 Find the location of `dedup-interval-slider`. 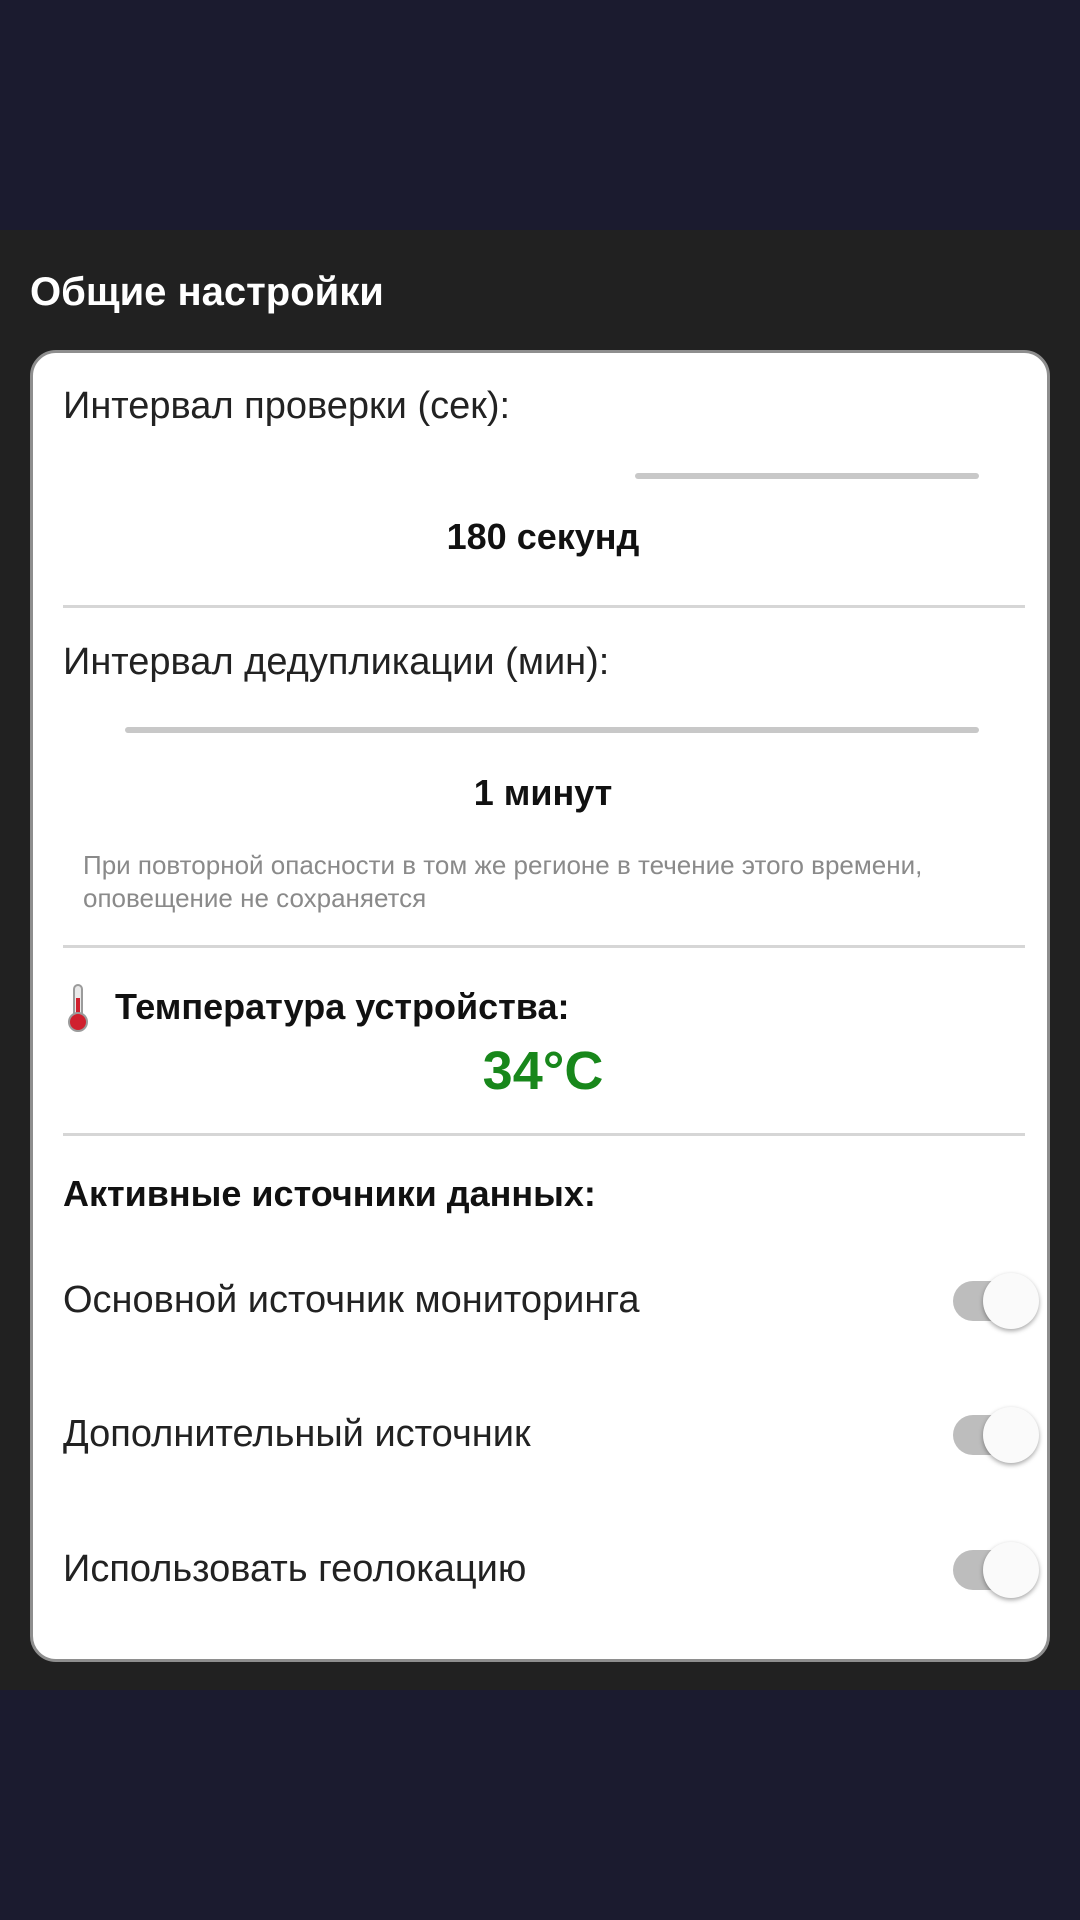

dedup-interval-slider is located at coordinates (552, 730).